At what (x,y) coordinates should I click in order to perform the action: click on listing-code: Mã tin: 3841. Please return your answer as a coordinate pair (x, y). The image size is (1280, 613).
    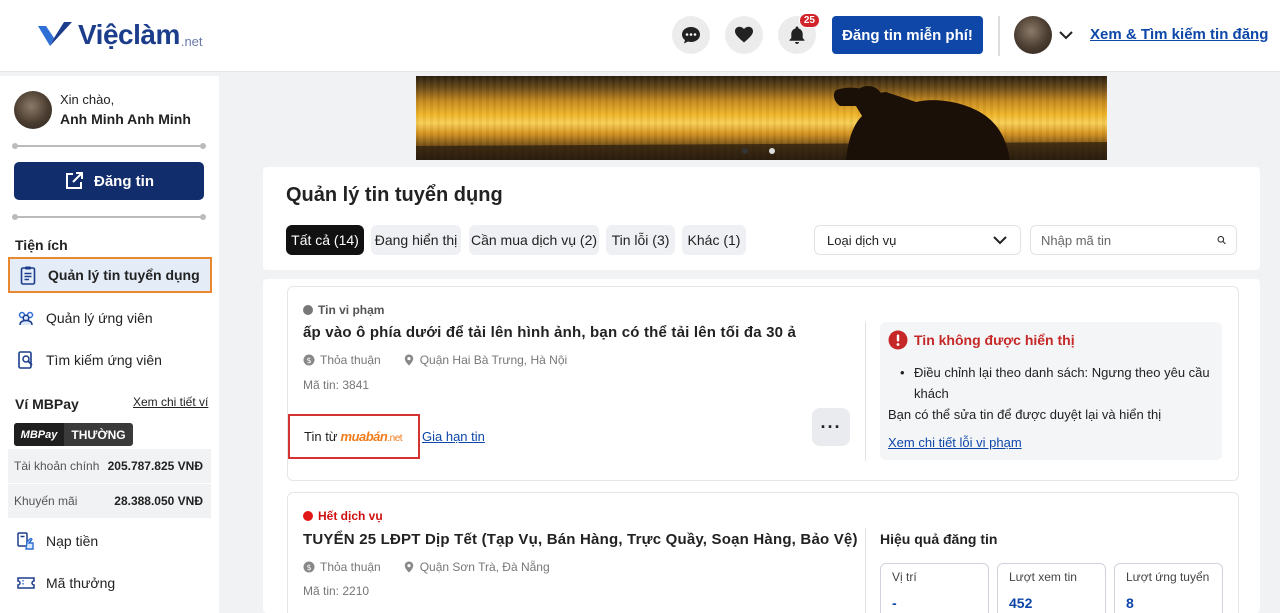
    Looking at the image, I should click on (336, 385).